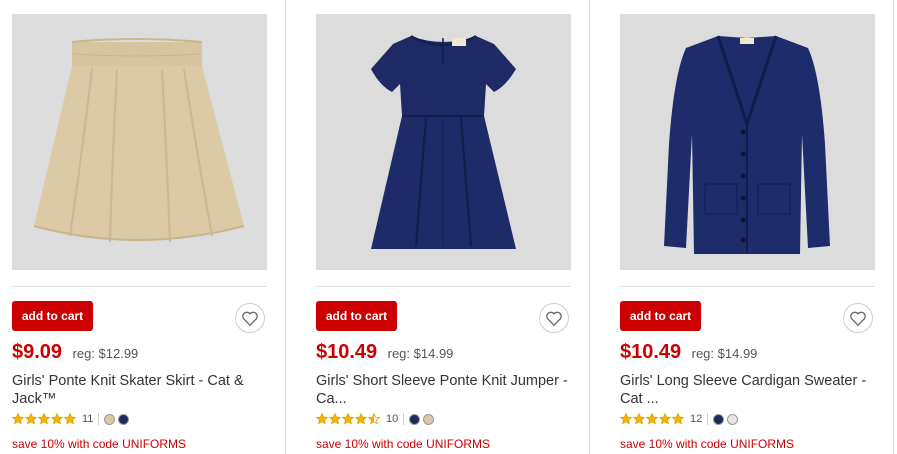 This screenshot has width=897, height=454. I want to click on review-count: 10, so click(392, 419).